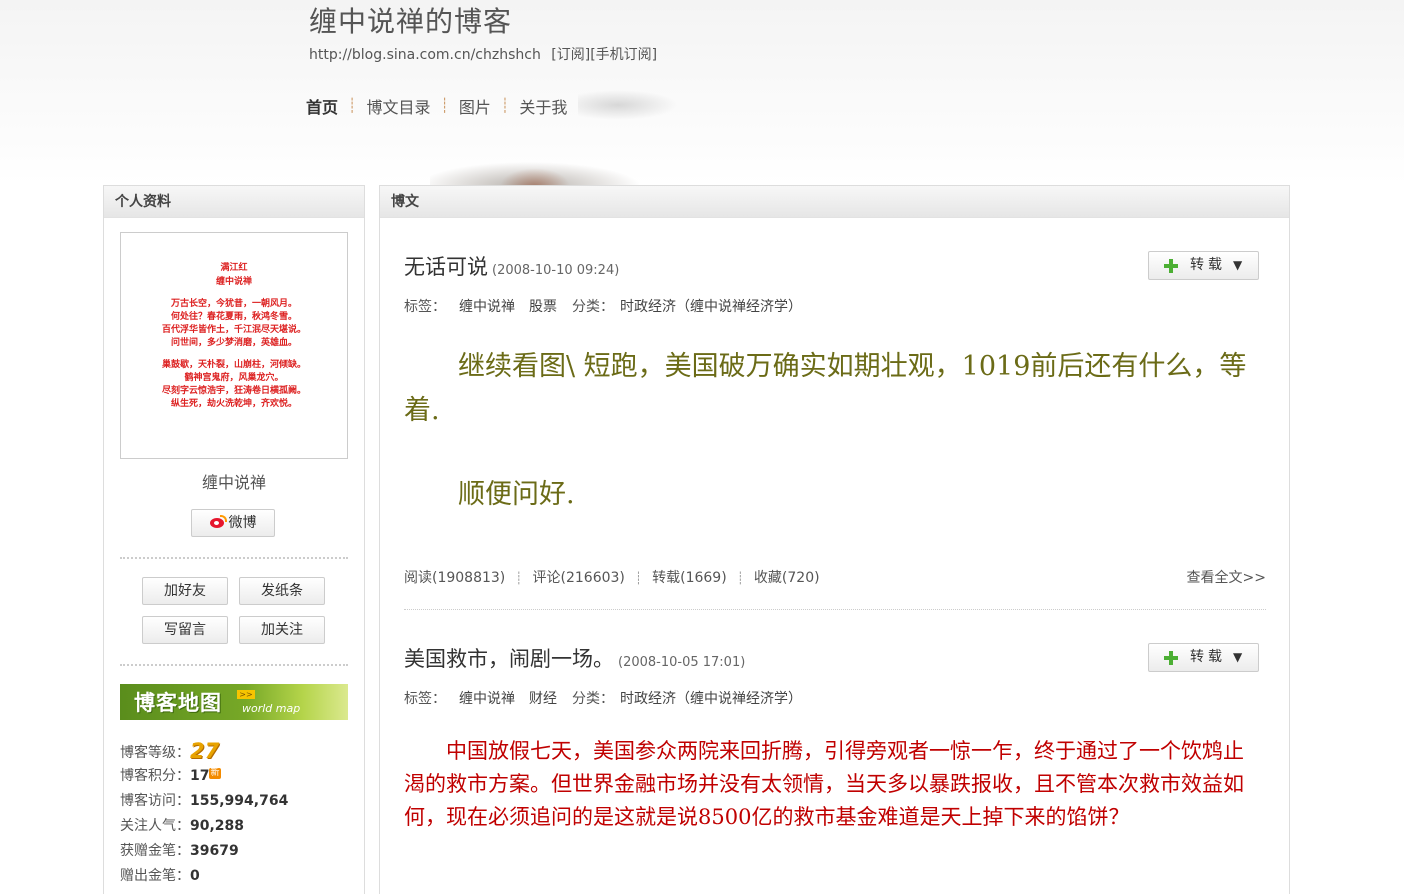 This screenshot has height=894, width=1404. I want to click on tag-link: 股票, so click(543, 307).